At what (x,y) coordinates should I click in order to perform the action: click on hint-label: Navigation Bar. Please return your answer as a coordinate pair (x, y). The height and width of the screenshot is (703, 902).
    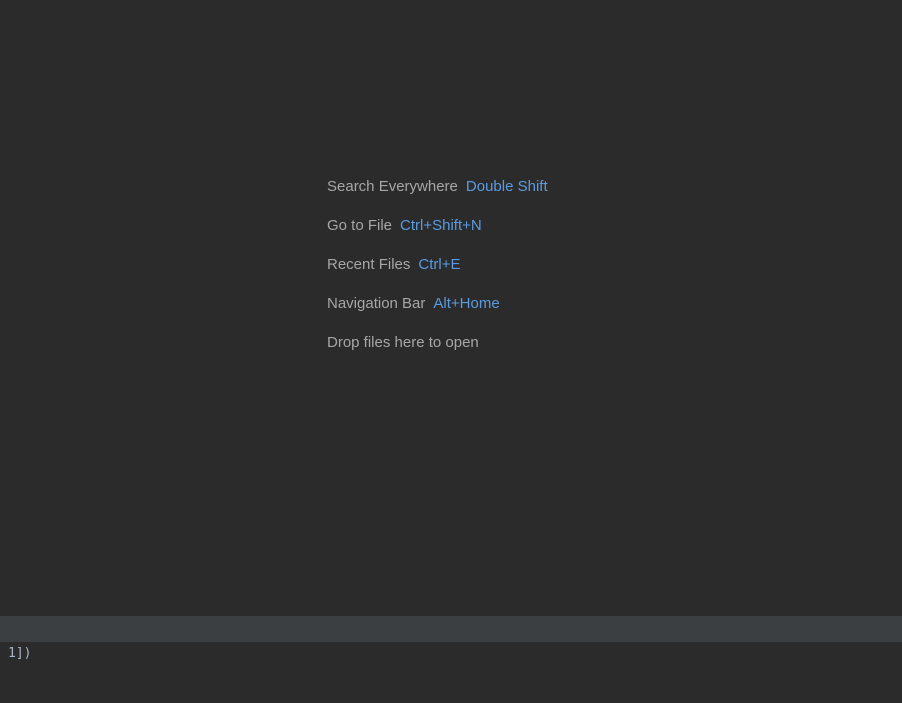
    Looking at the image, I should click on (376, 303).